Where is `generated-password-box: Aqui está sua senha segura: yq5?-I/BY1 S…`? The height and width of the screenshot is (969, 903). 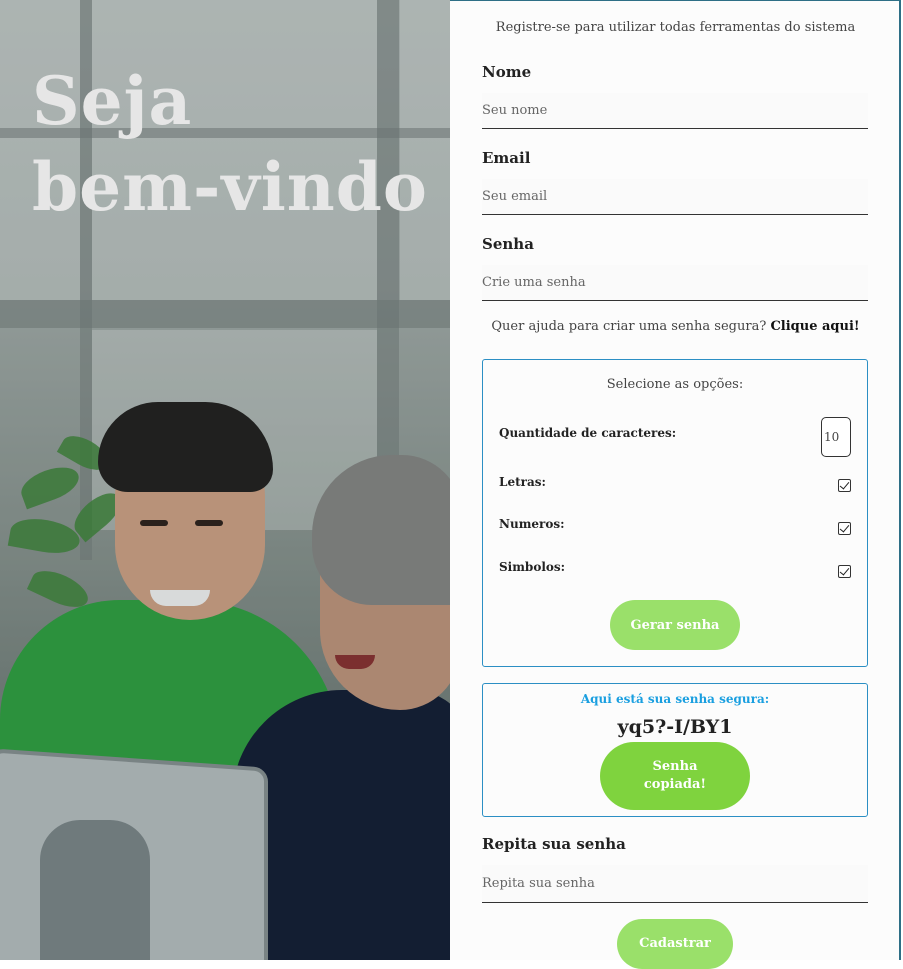
generated-password-box: Aqui está sua senha segura: yq5?-I/BY1 S… is located at coordinates (675, 750).